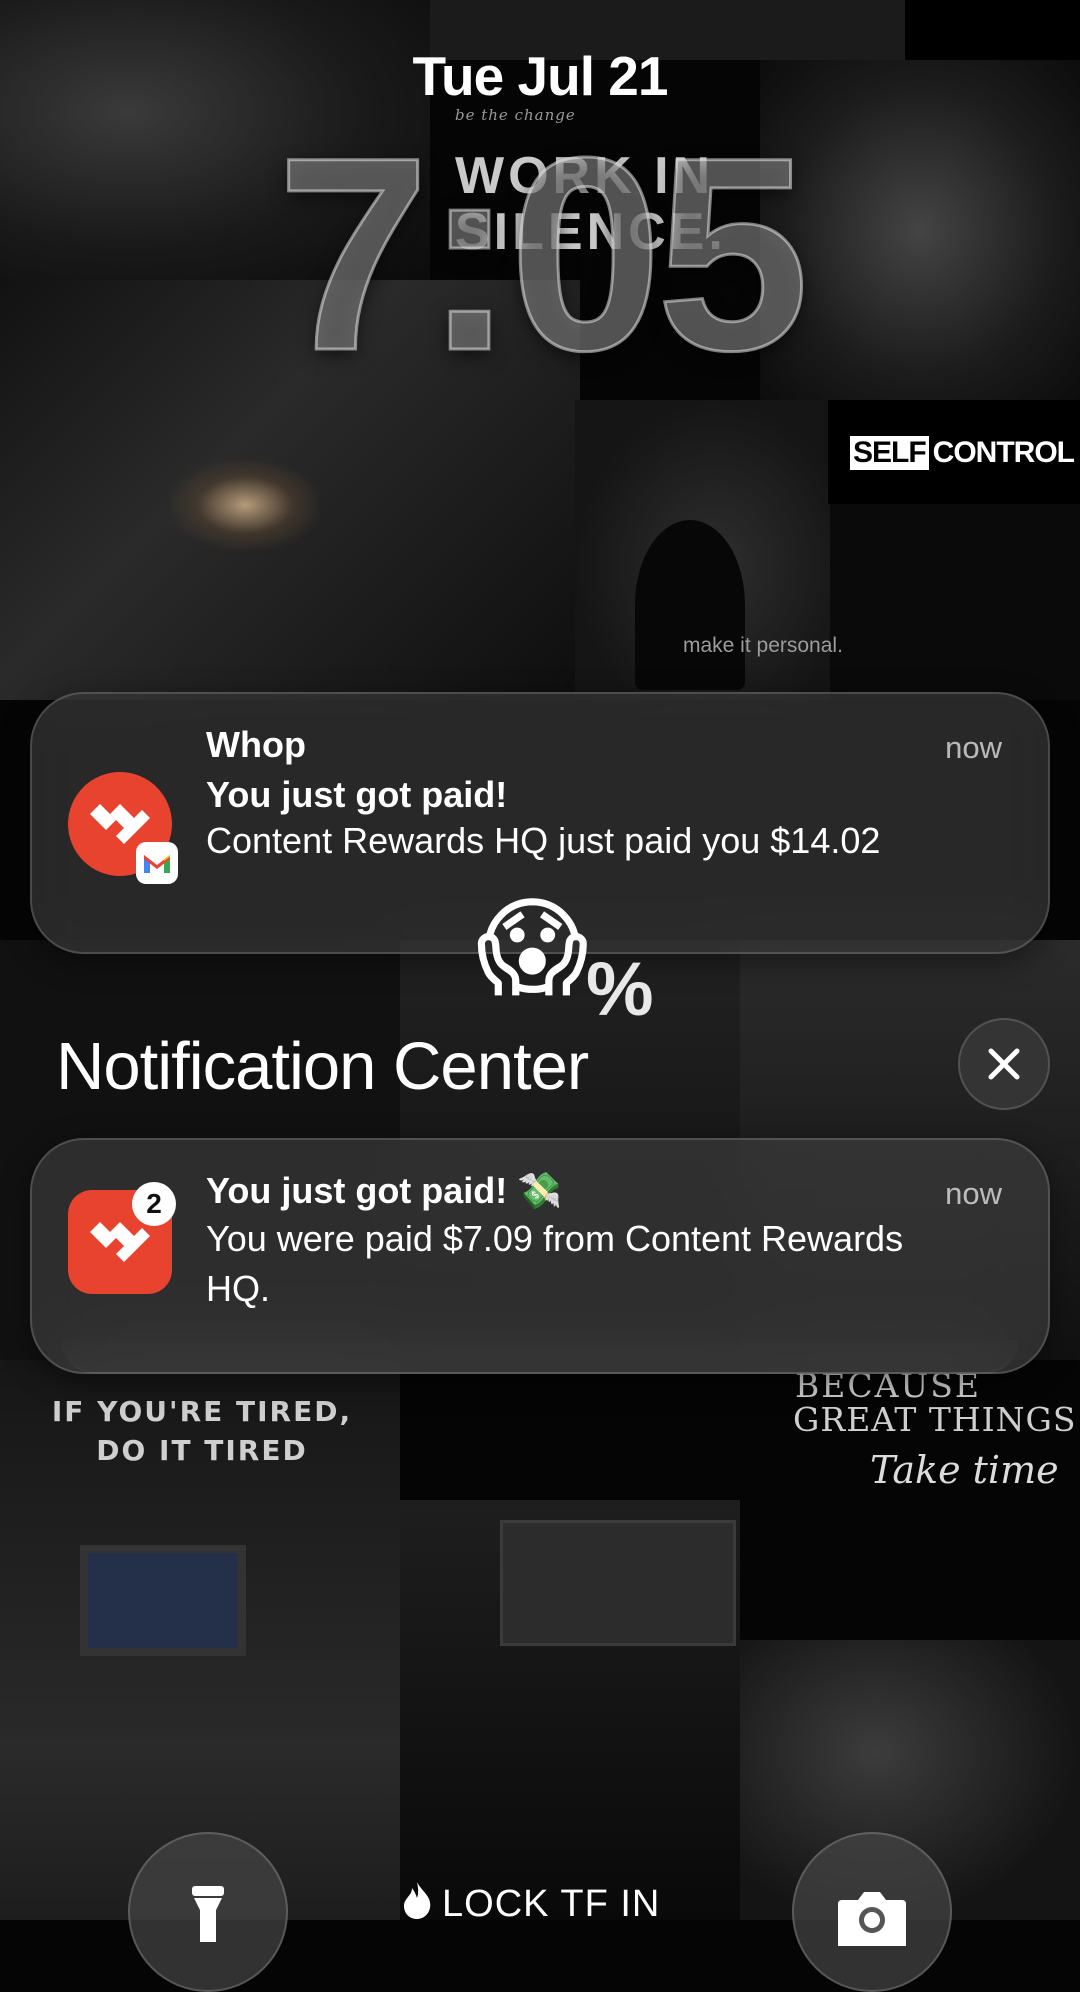 This screenshot has width=1080, height=1992. I want to click on camera-button, so click(872, 1912).